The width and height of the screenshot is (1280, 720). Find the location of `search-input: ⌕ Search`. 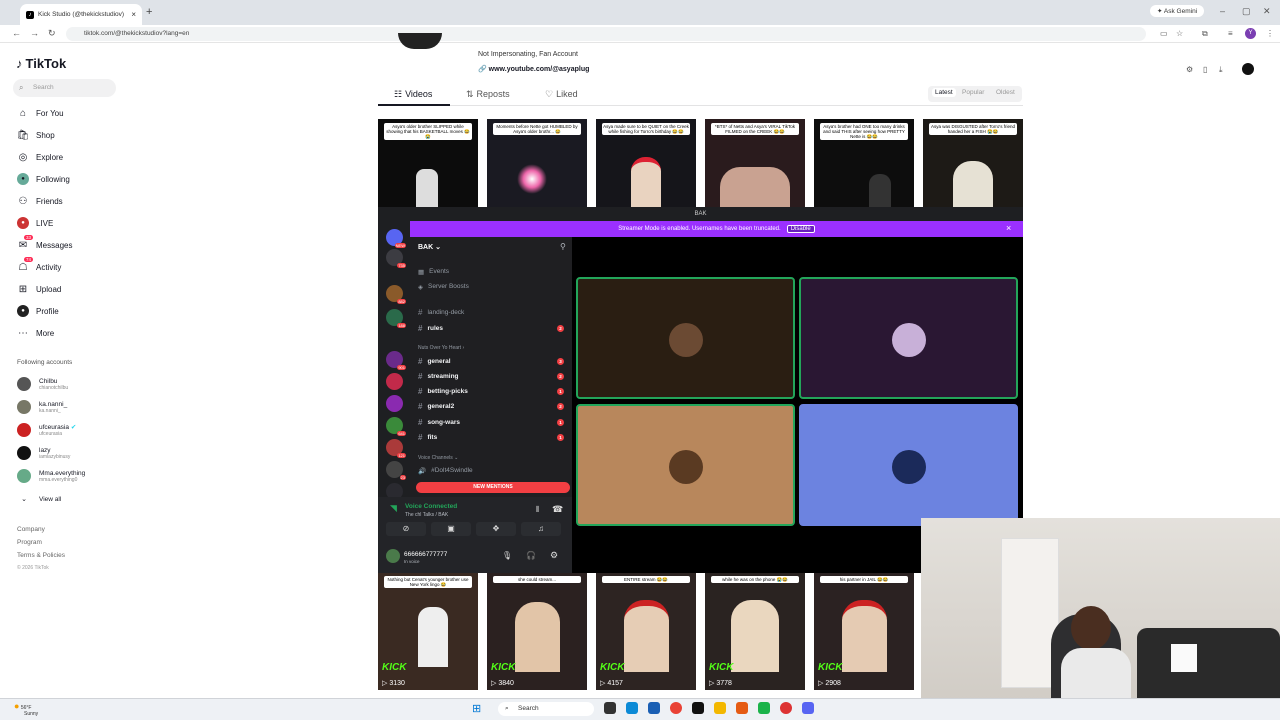

search-input: ⌕ Search is located at coordinates (64, 88).